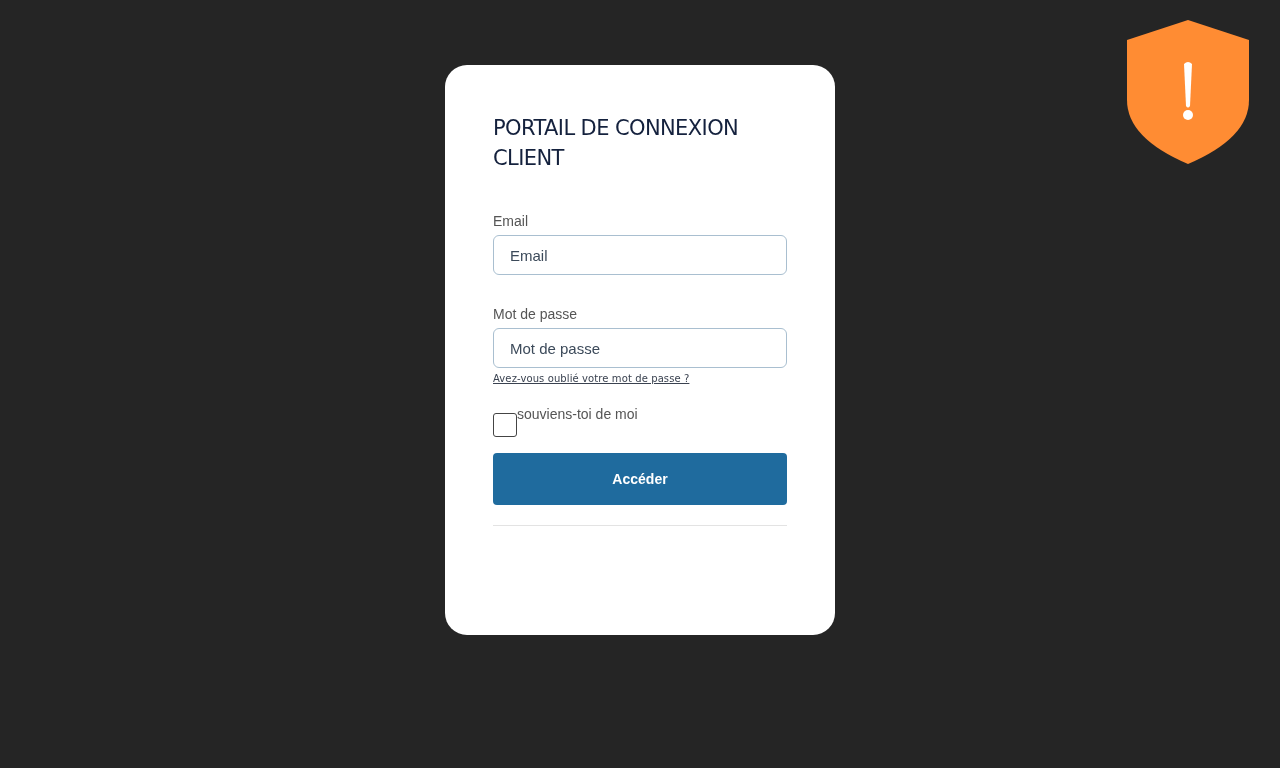 This screenshot has height=768, width=1280. What do you see at coordinates (511, 221) in the screenshot?
I see `field-label: Email` at bounding box center [511, 221].